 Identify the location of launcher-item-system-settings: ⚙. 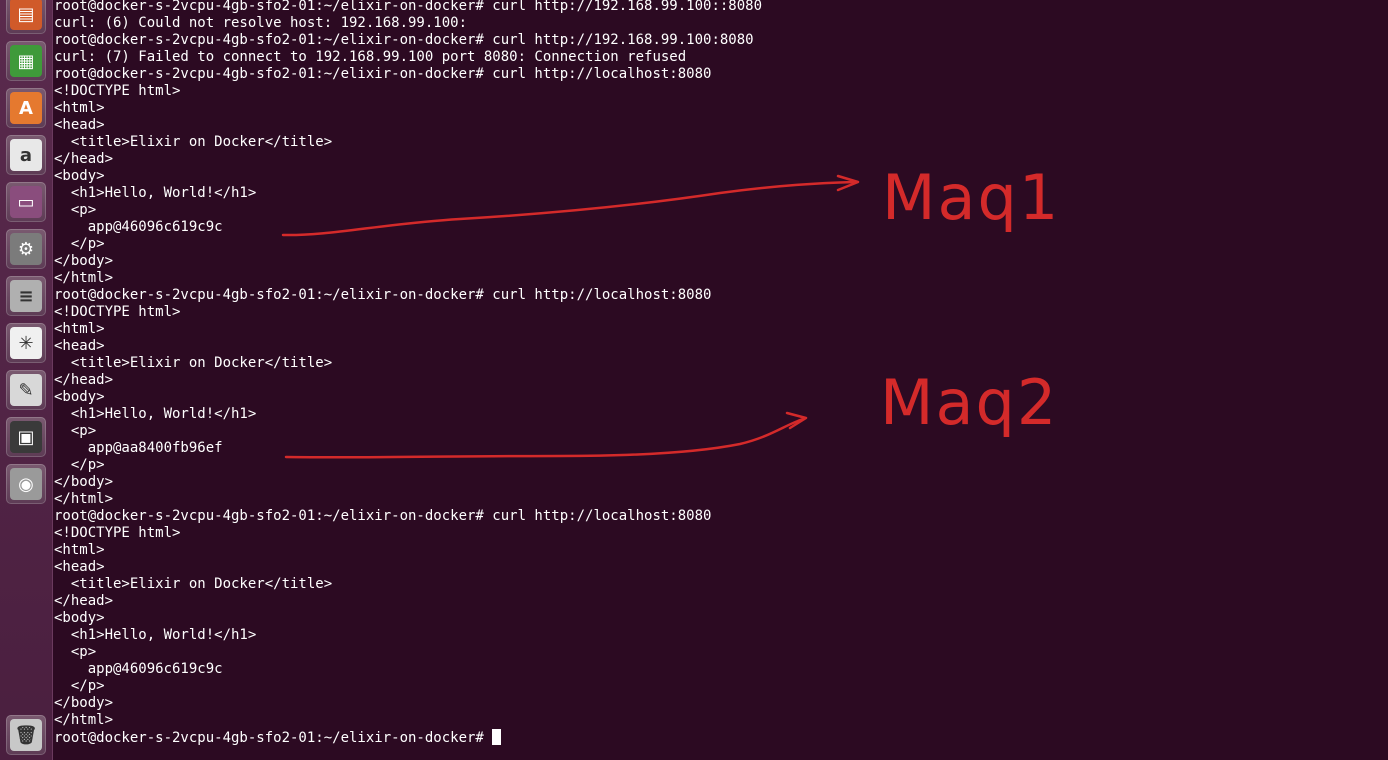
(26, 249).